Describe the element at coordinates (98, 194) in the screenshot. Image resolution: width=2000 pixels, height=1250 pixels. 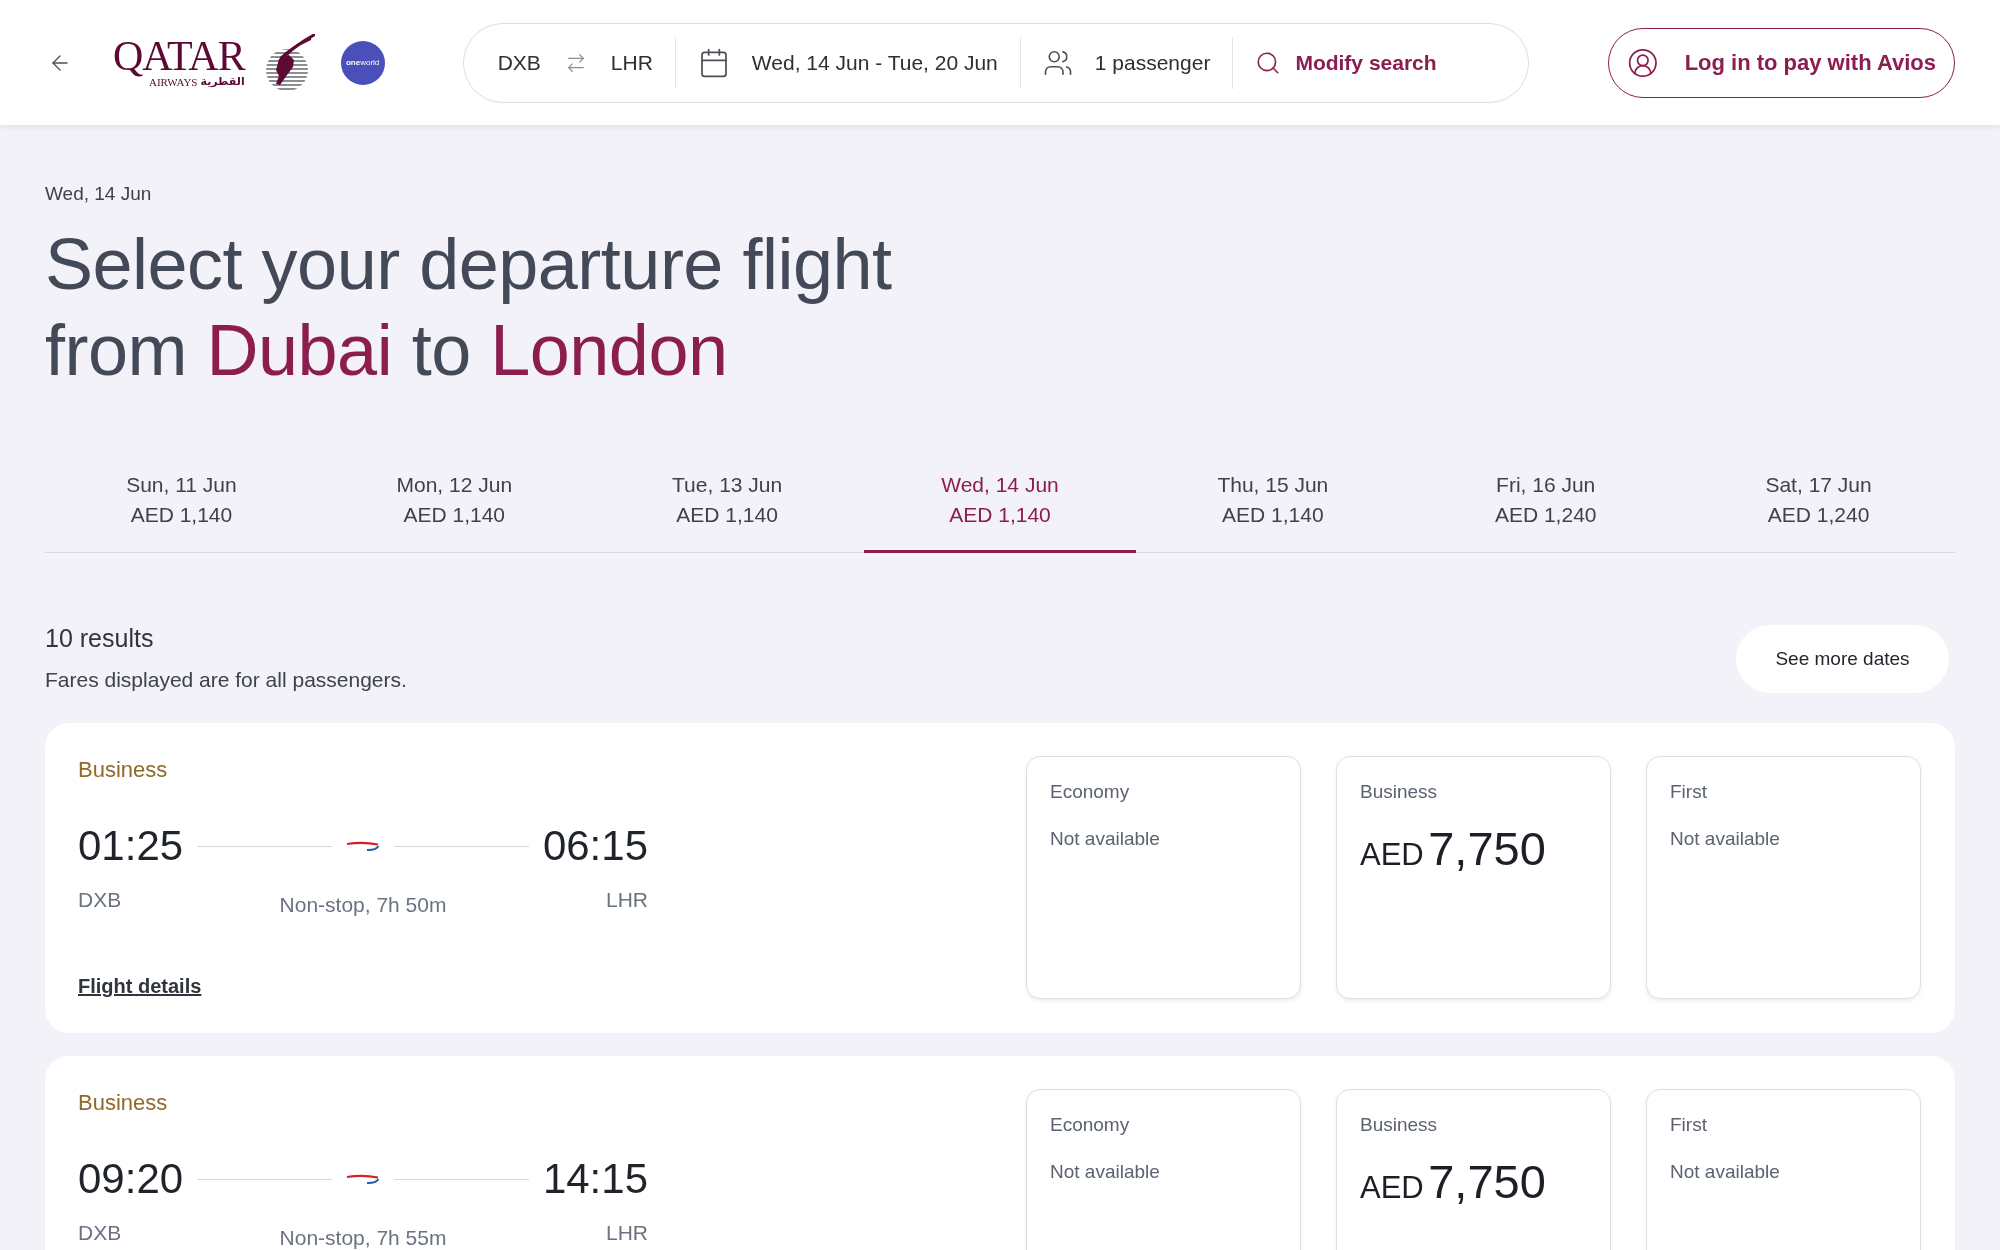
I see `departure-date: Wed, 14 Jun` at that location.